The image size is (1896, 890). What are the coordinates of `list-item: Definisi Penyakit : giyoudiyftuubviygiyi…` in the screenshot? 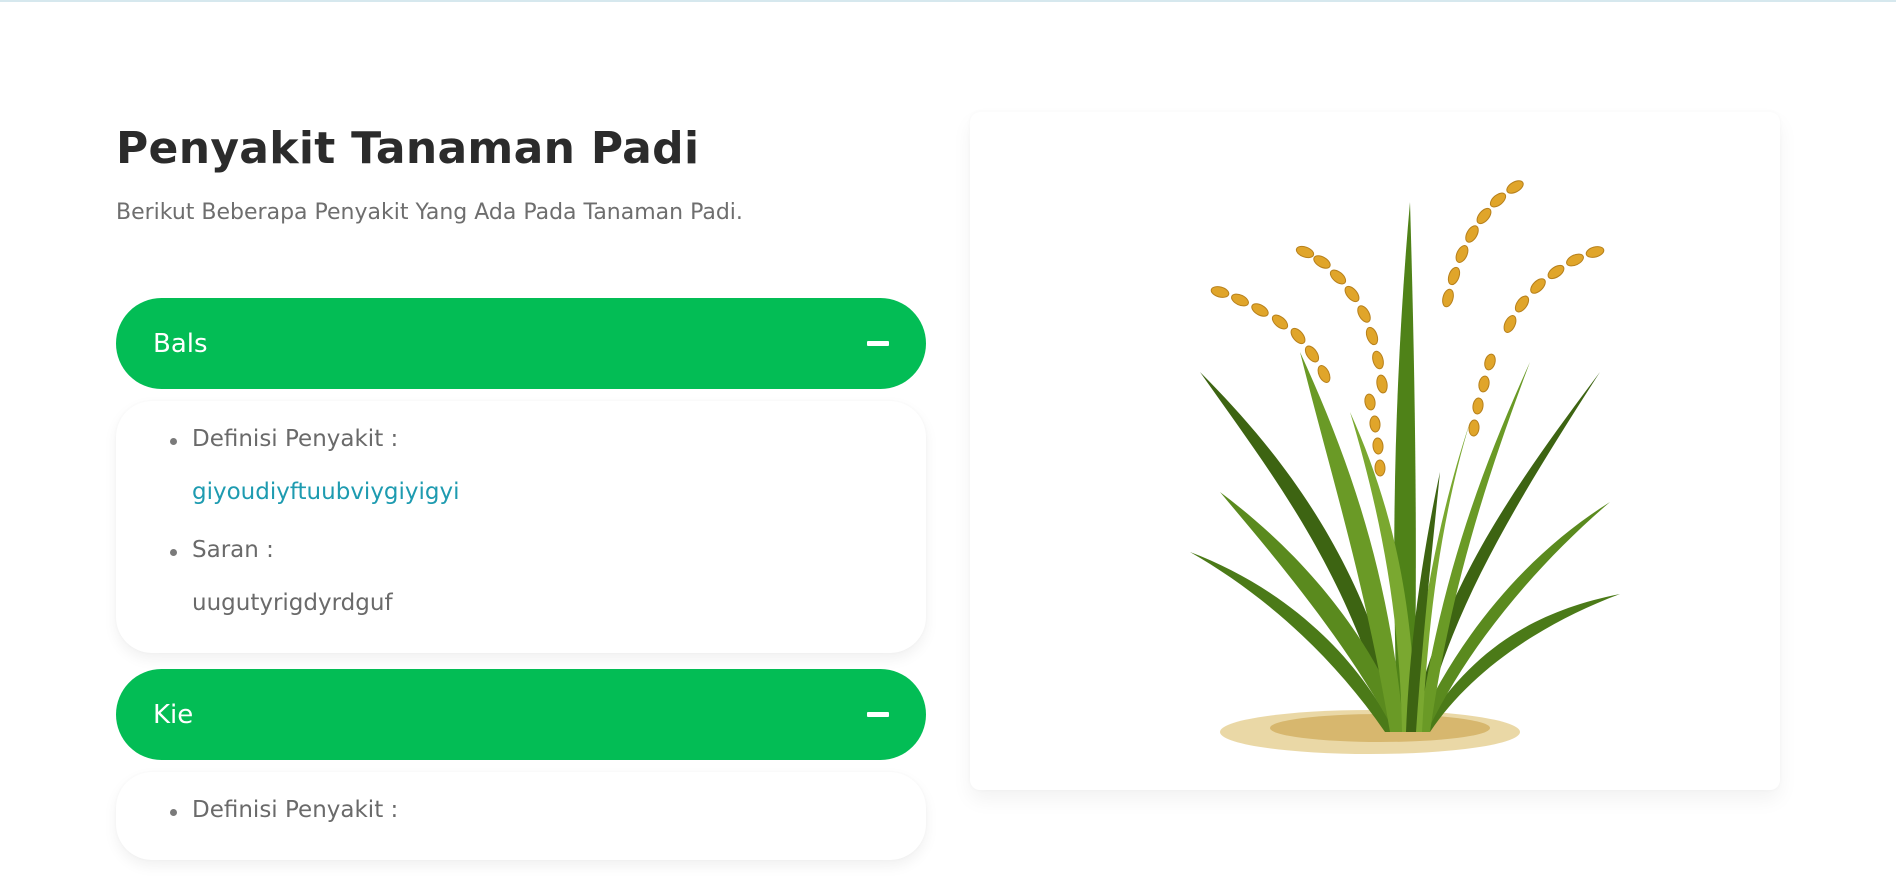 It's located at (521, 465).